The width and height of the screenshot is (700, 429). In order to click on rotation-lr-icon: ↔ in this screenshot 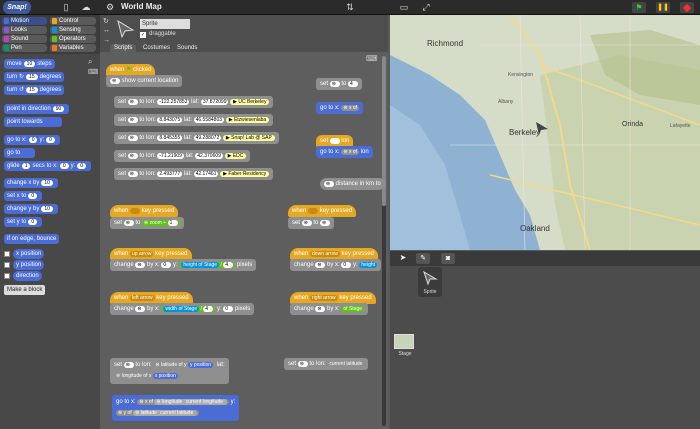, I will do `click(106, 30)`.